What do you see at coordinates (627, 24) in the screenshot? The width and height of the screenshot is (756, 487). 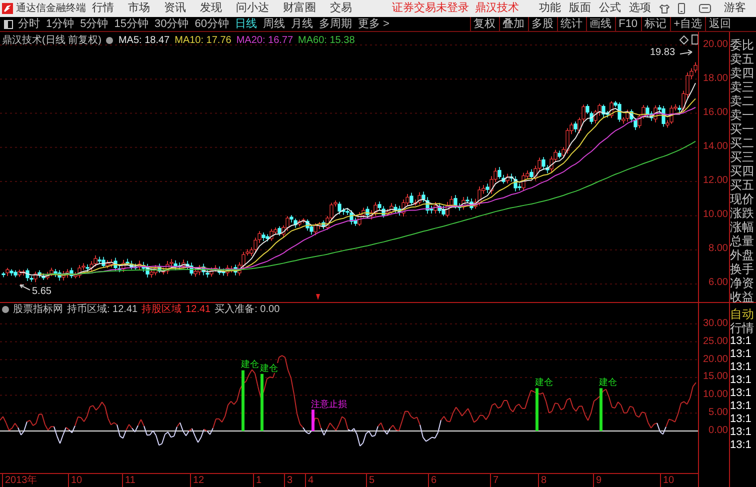 I see `toolbar-button: F10` at bounding box center [627, 24].